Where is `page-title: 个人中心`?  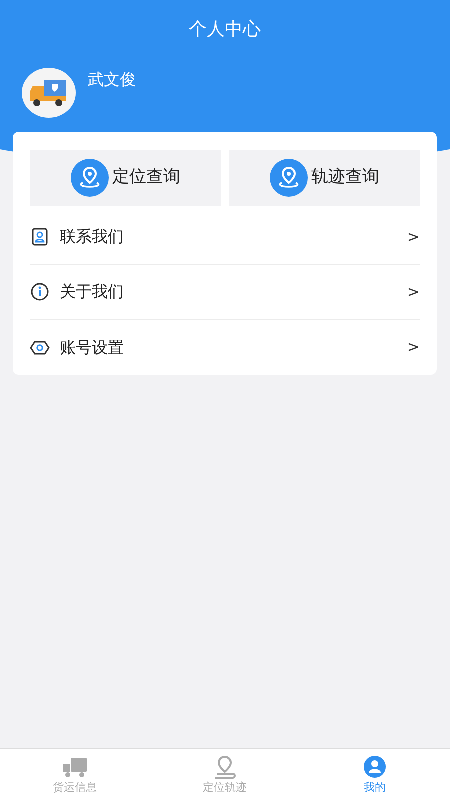
page-title: 个人中心 is located at coordinates (225, 30).